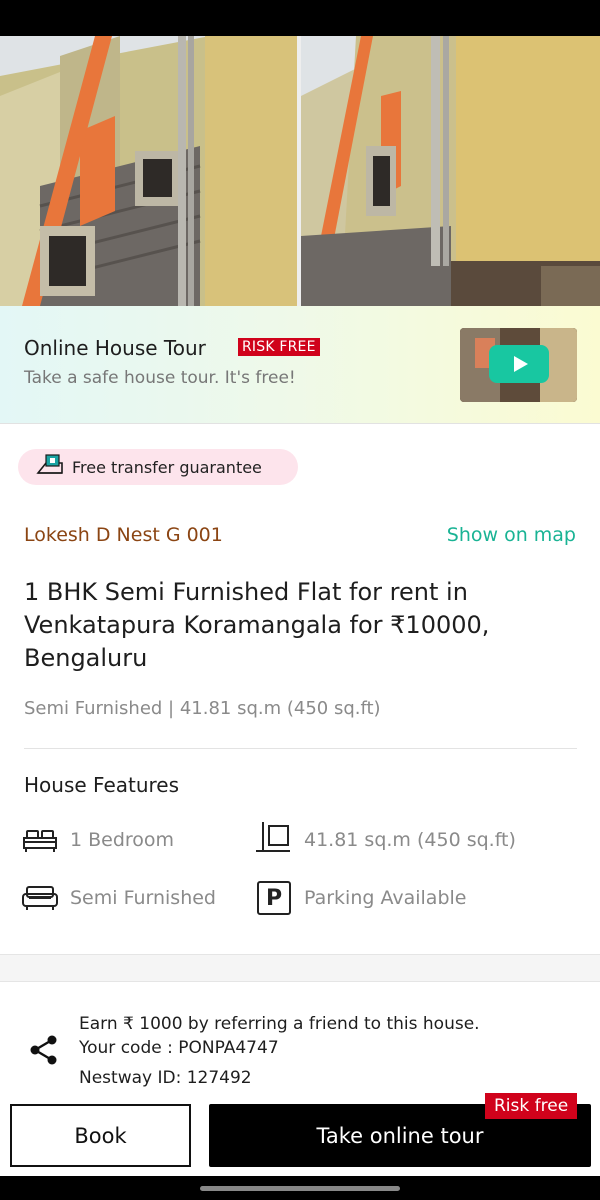 The image size is (600, 1200). I want to click on parking-icon: P, so click(274, 898).